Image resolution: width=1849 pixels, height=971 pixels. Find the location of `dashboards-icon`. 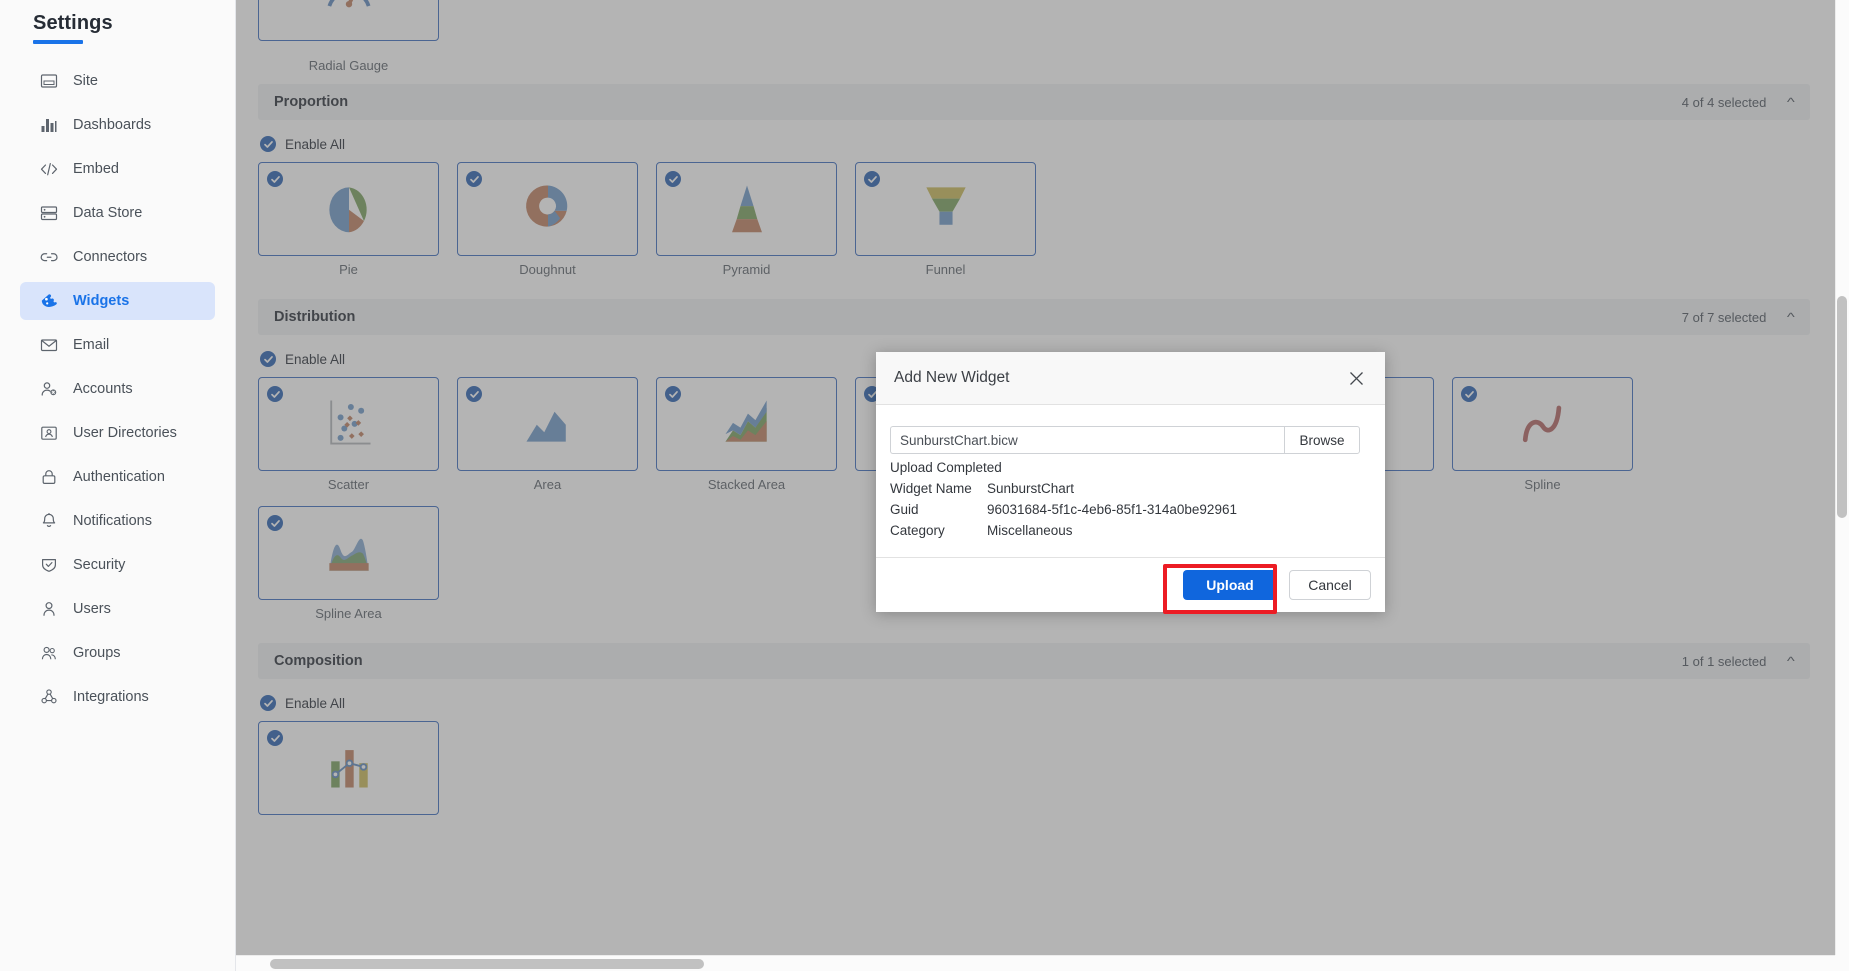

dashboards-icon is located at coordinates (49, 125).